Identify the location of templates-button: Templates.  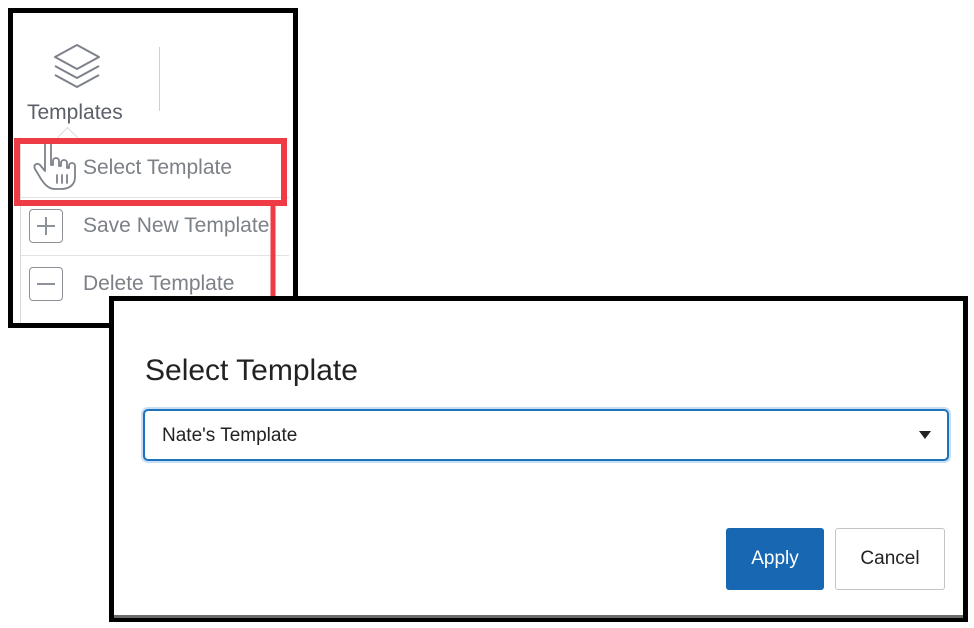
(78, 72).